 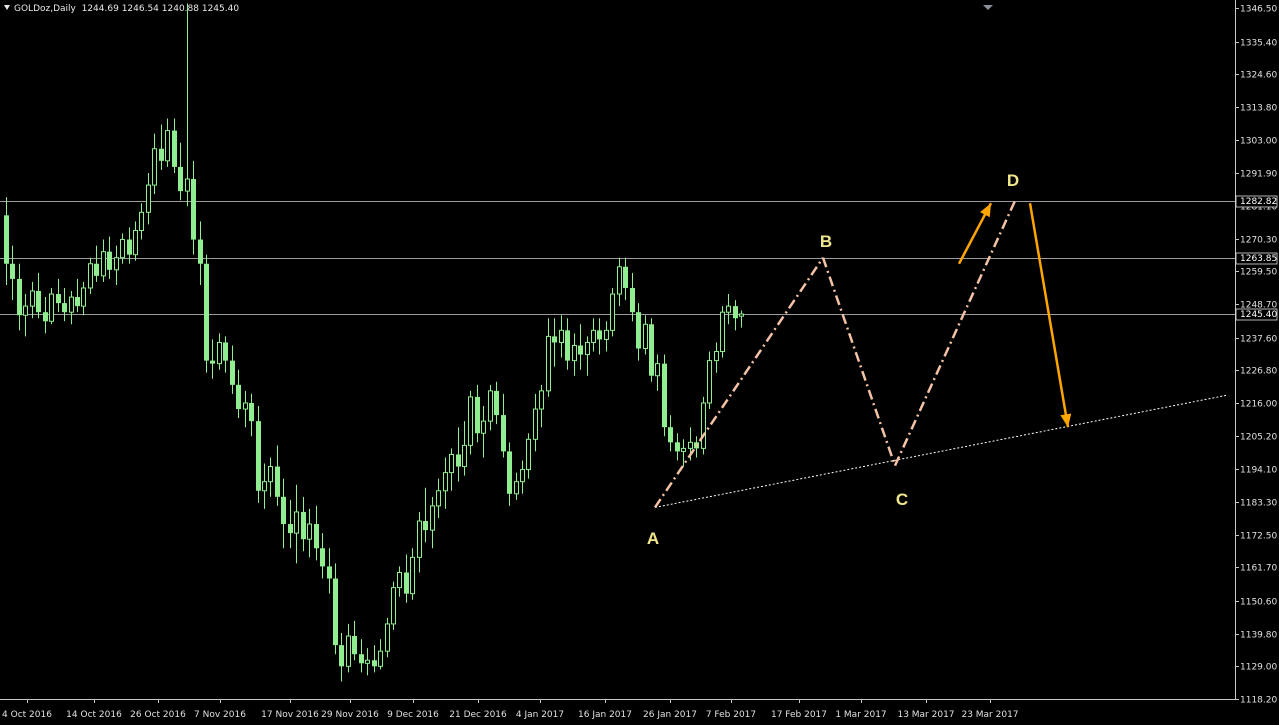 What do you see at coordinates (653, 538) in the screenshot?
I see `pattern-point-label: A` at bounding box center [653, 538].